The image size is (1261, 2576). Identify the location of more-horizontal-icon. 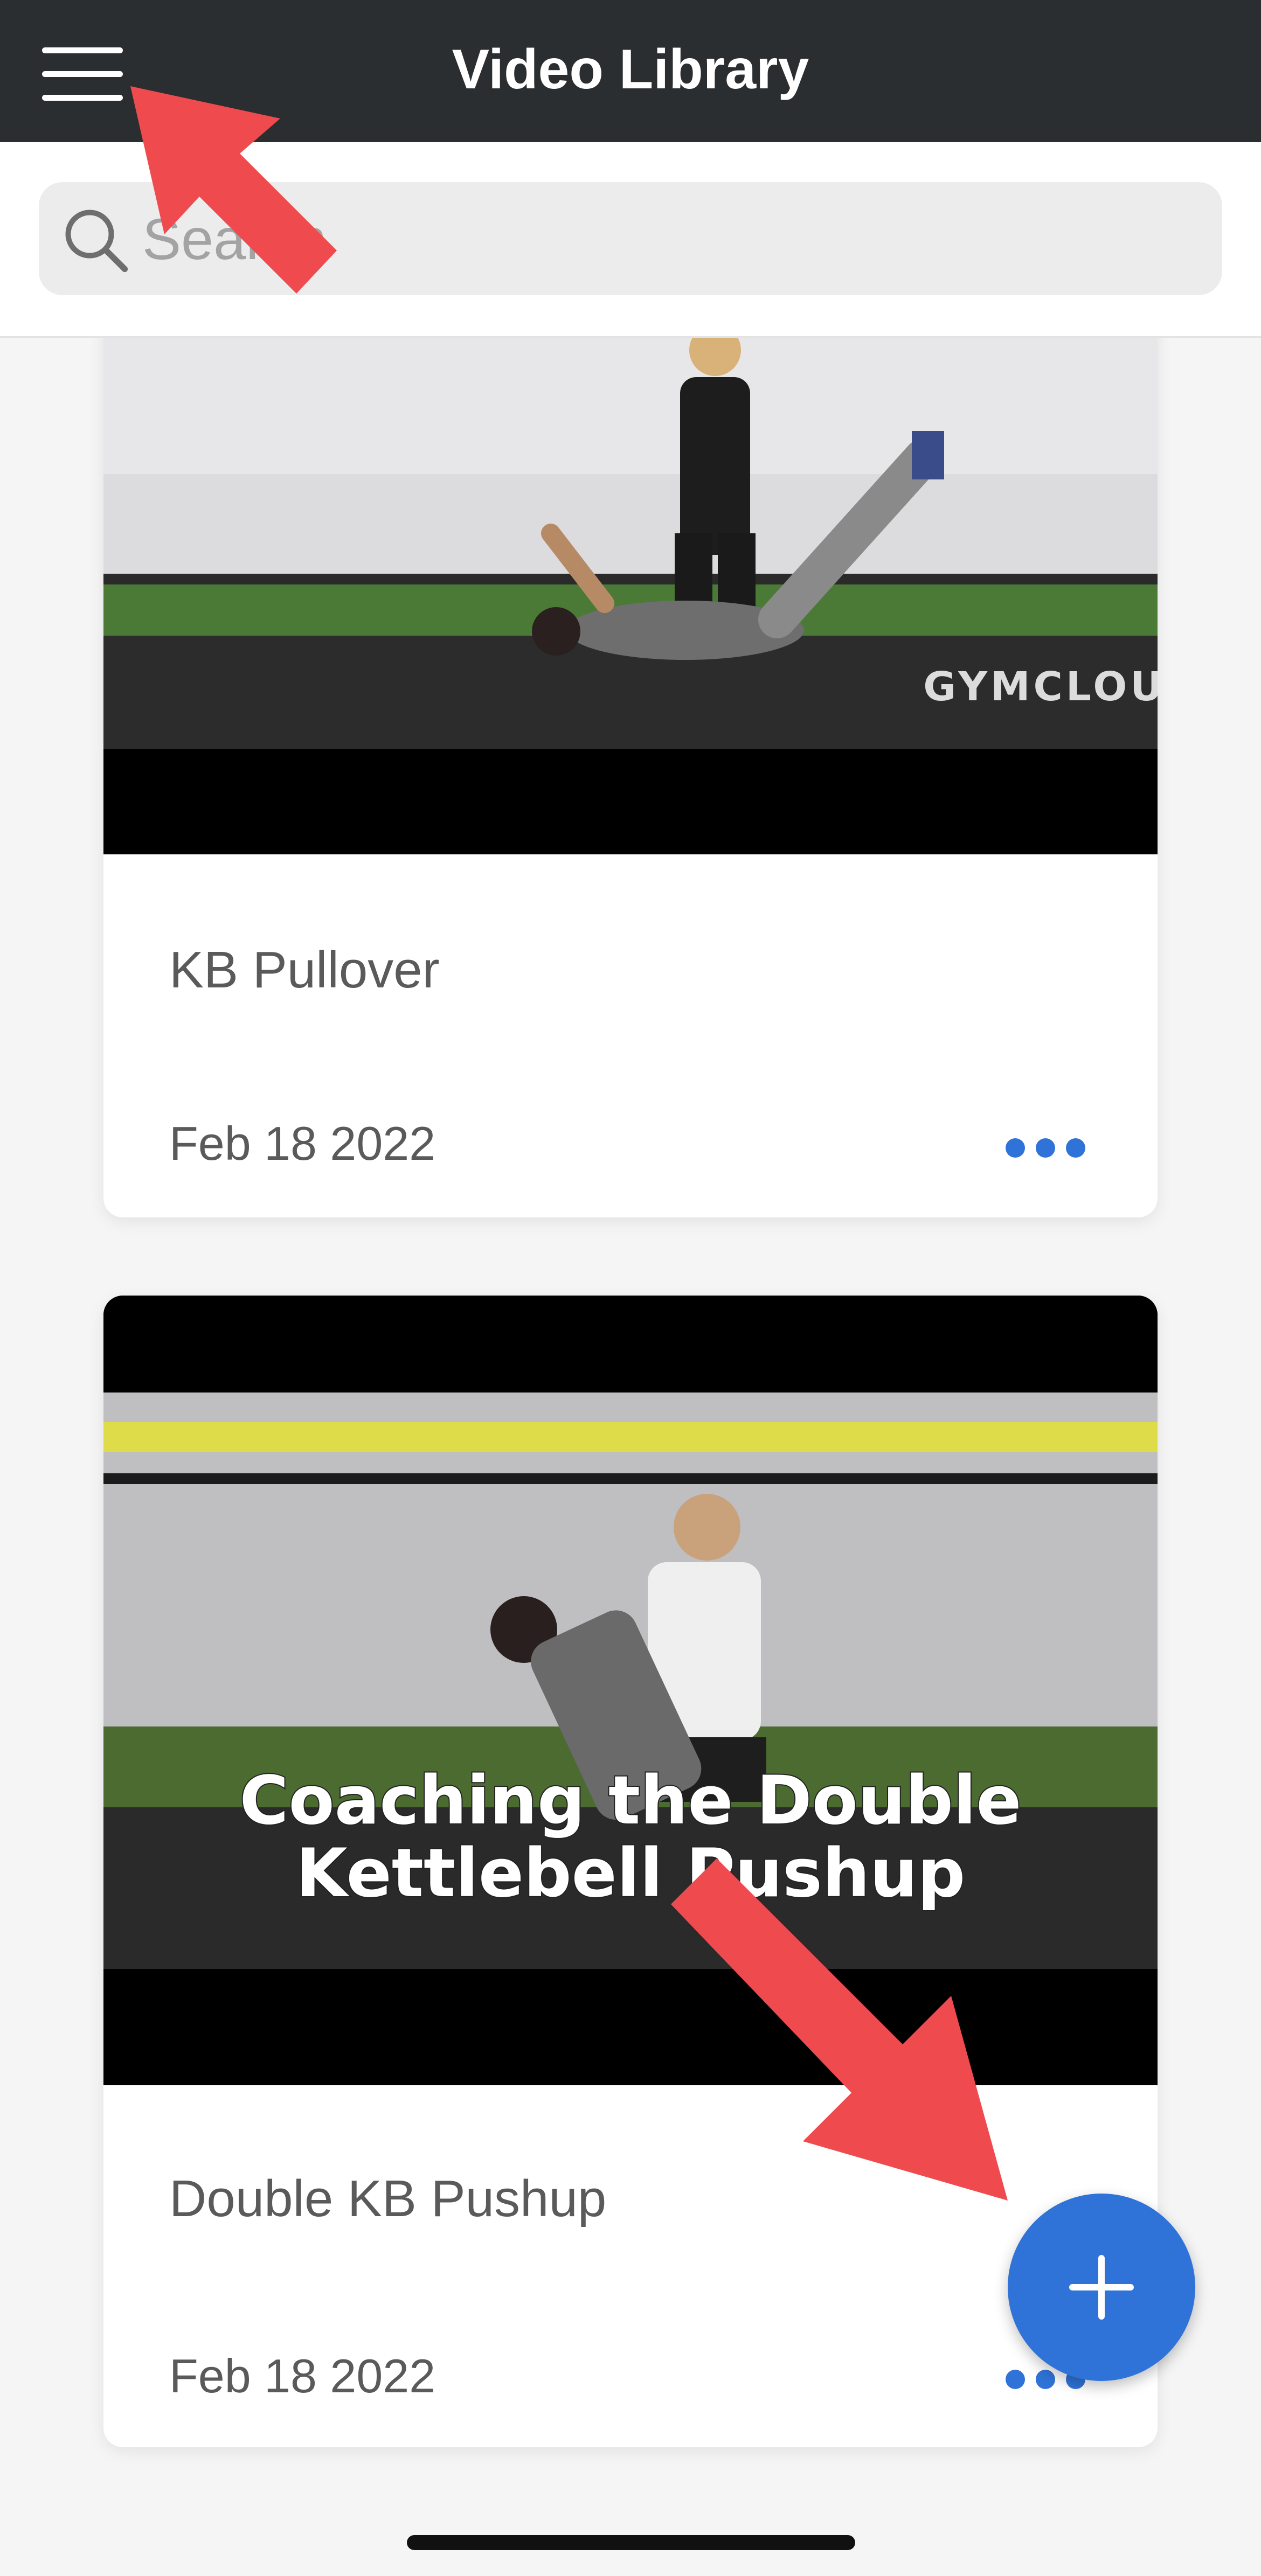
(1046, 1149).